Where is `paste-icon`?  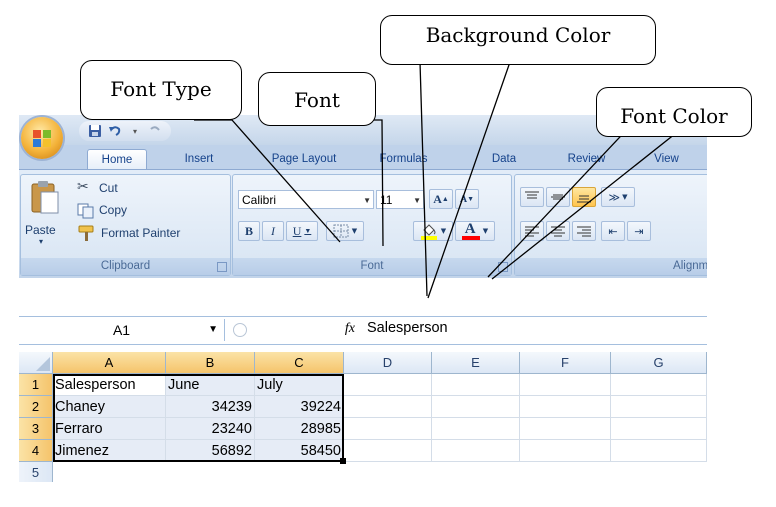 paste-icon is located at coordinates (45, 197).